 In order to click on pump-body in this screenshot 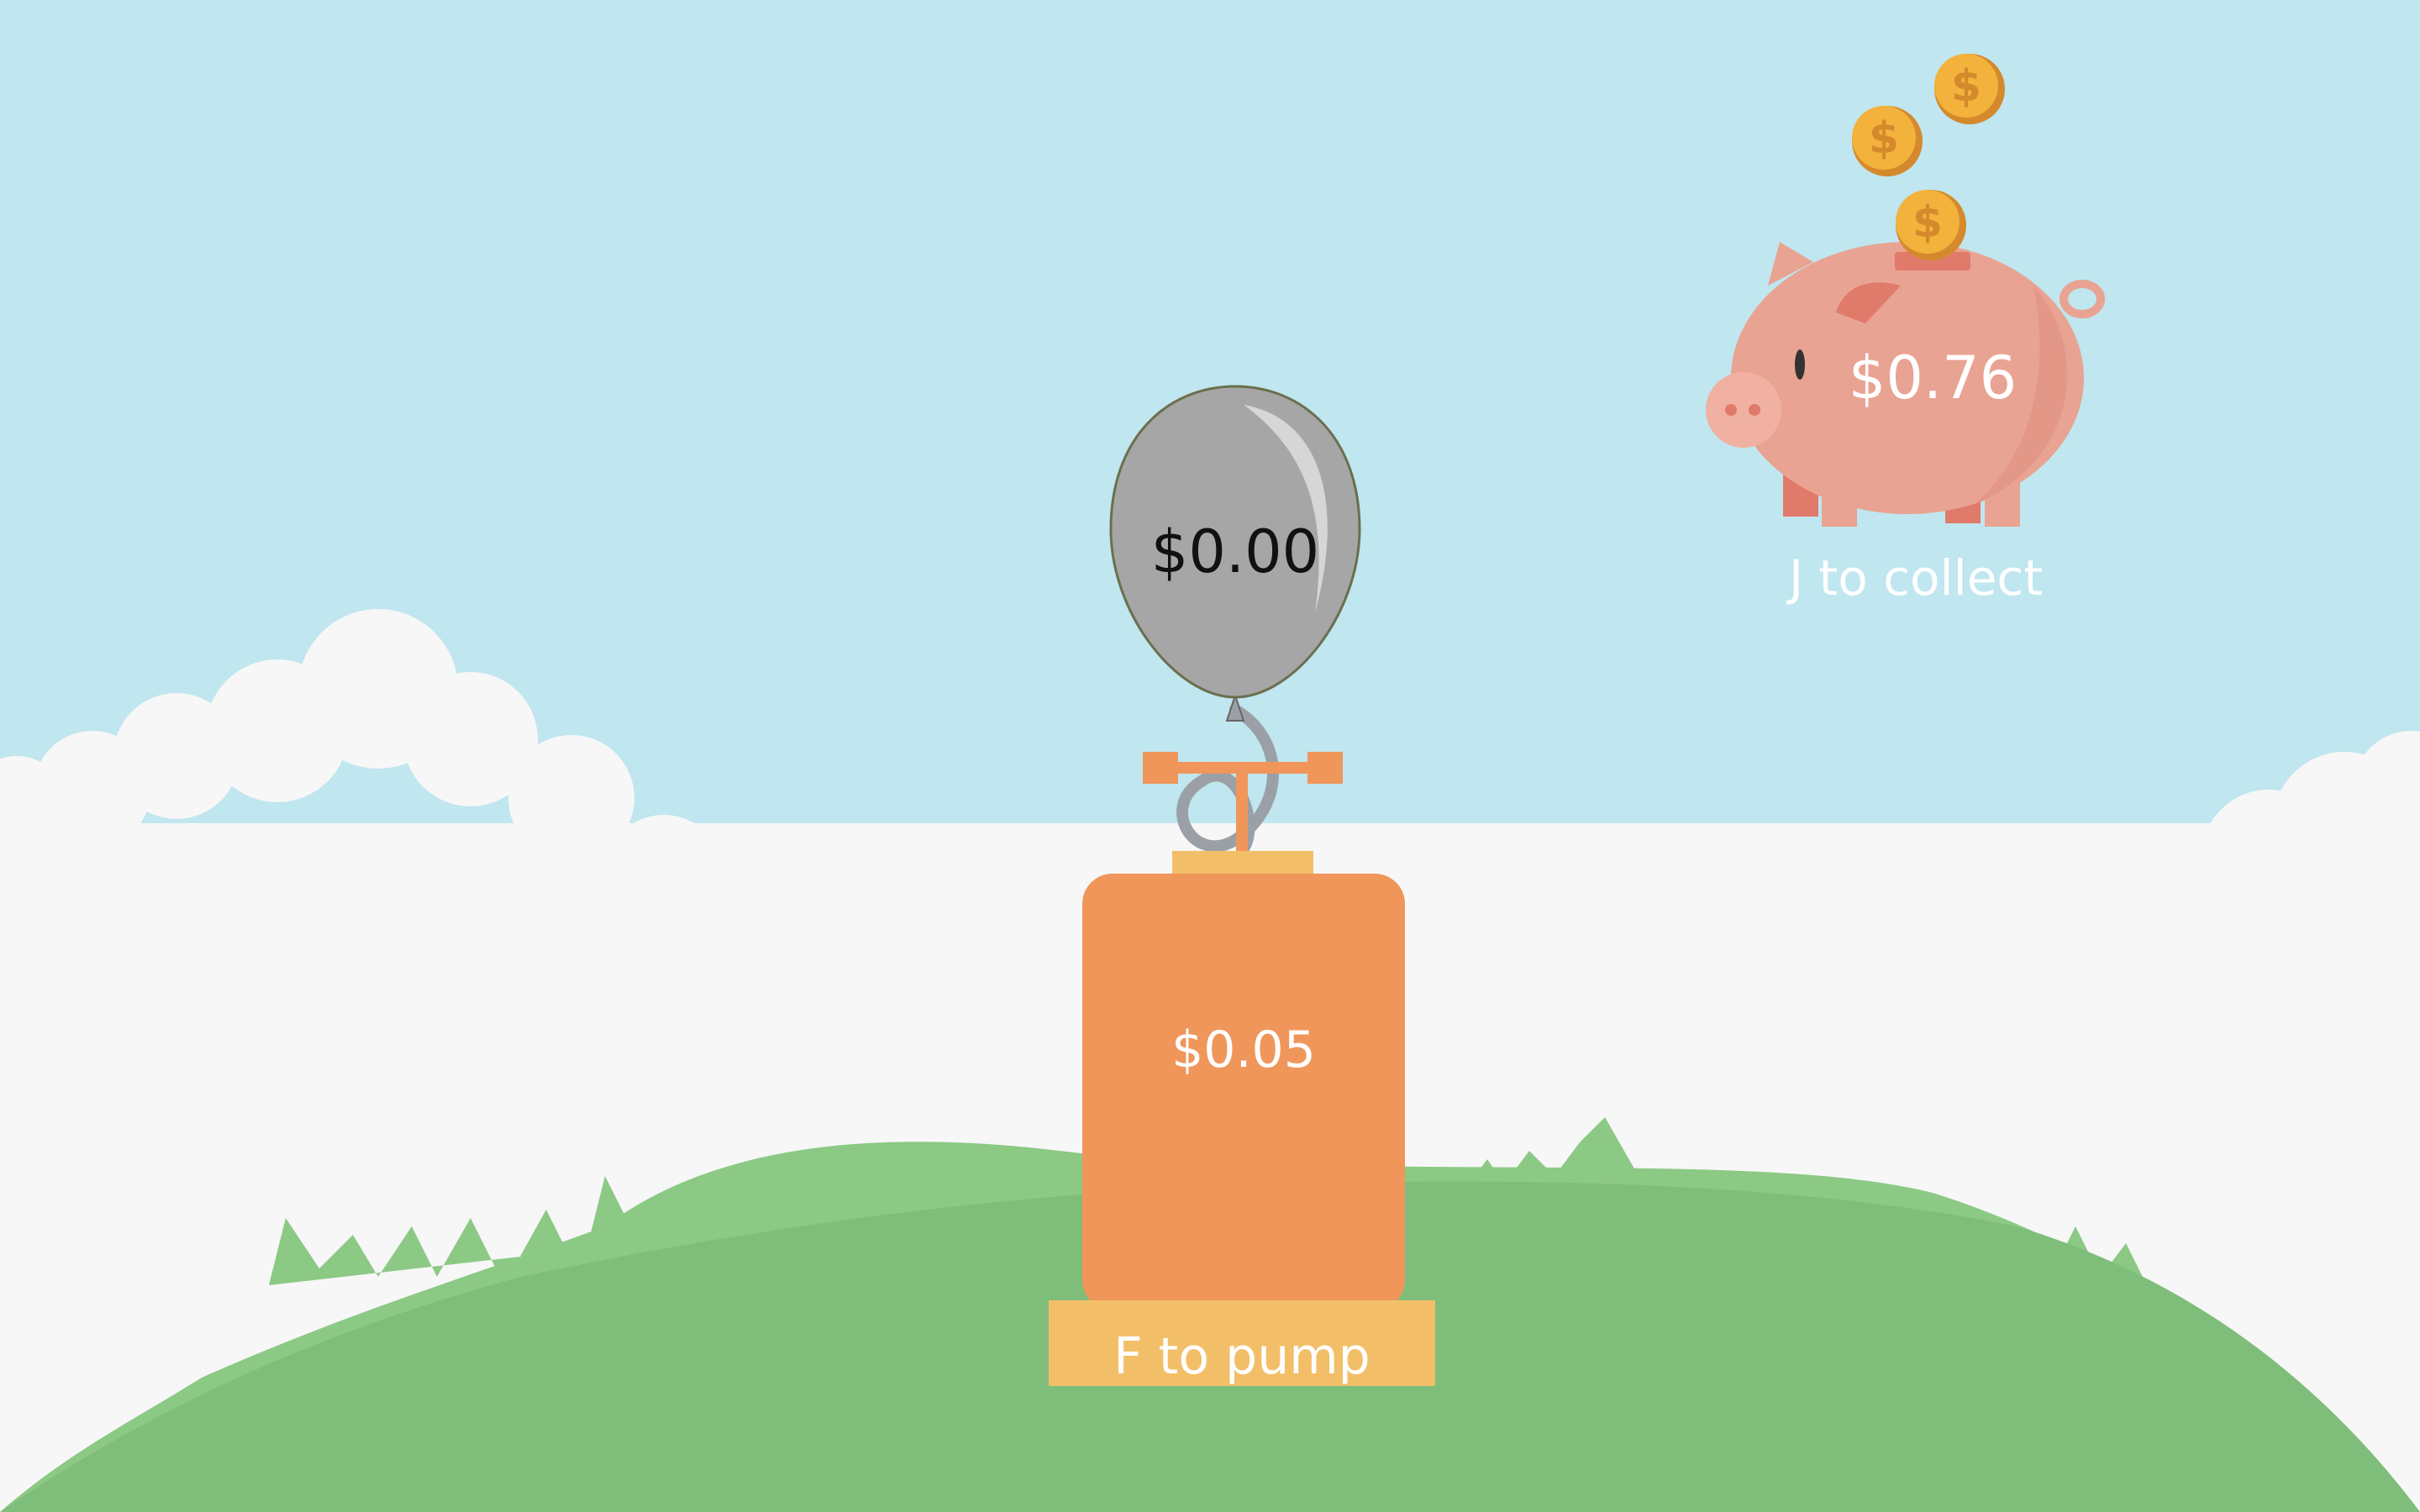, I will do `click(1243, 1092)`.